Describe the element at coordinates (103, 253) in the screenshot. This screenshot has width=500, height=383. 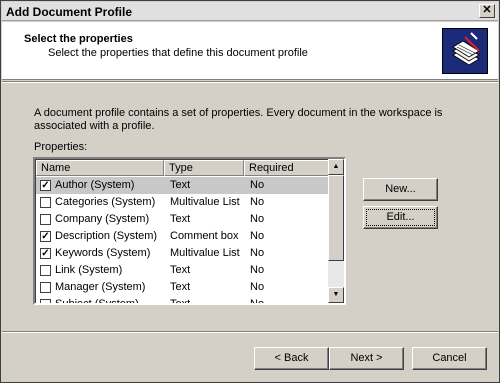
I see `property-name: Keywords (System)` at that location.